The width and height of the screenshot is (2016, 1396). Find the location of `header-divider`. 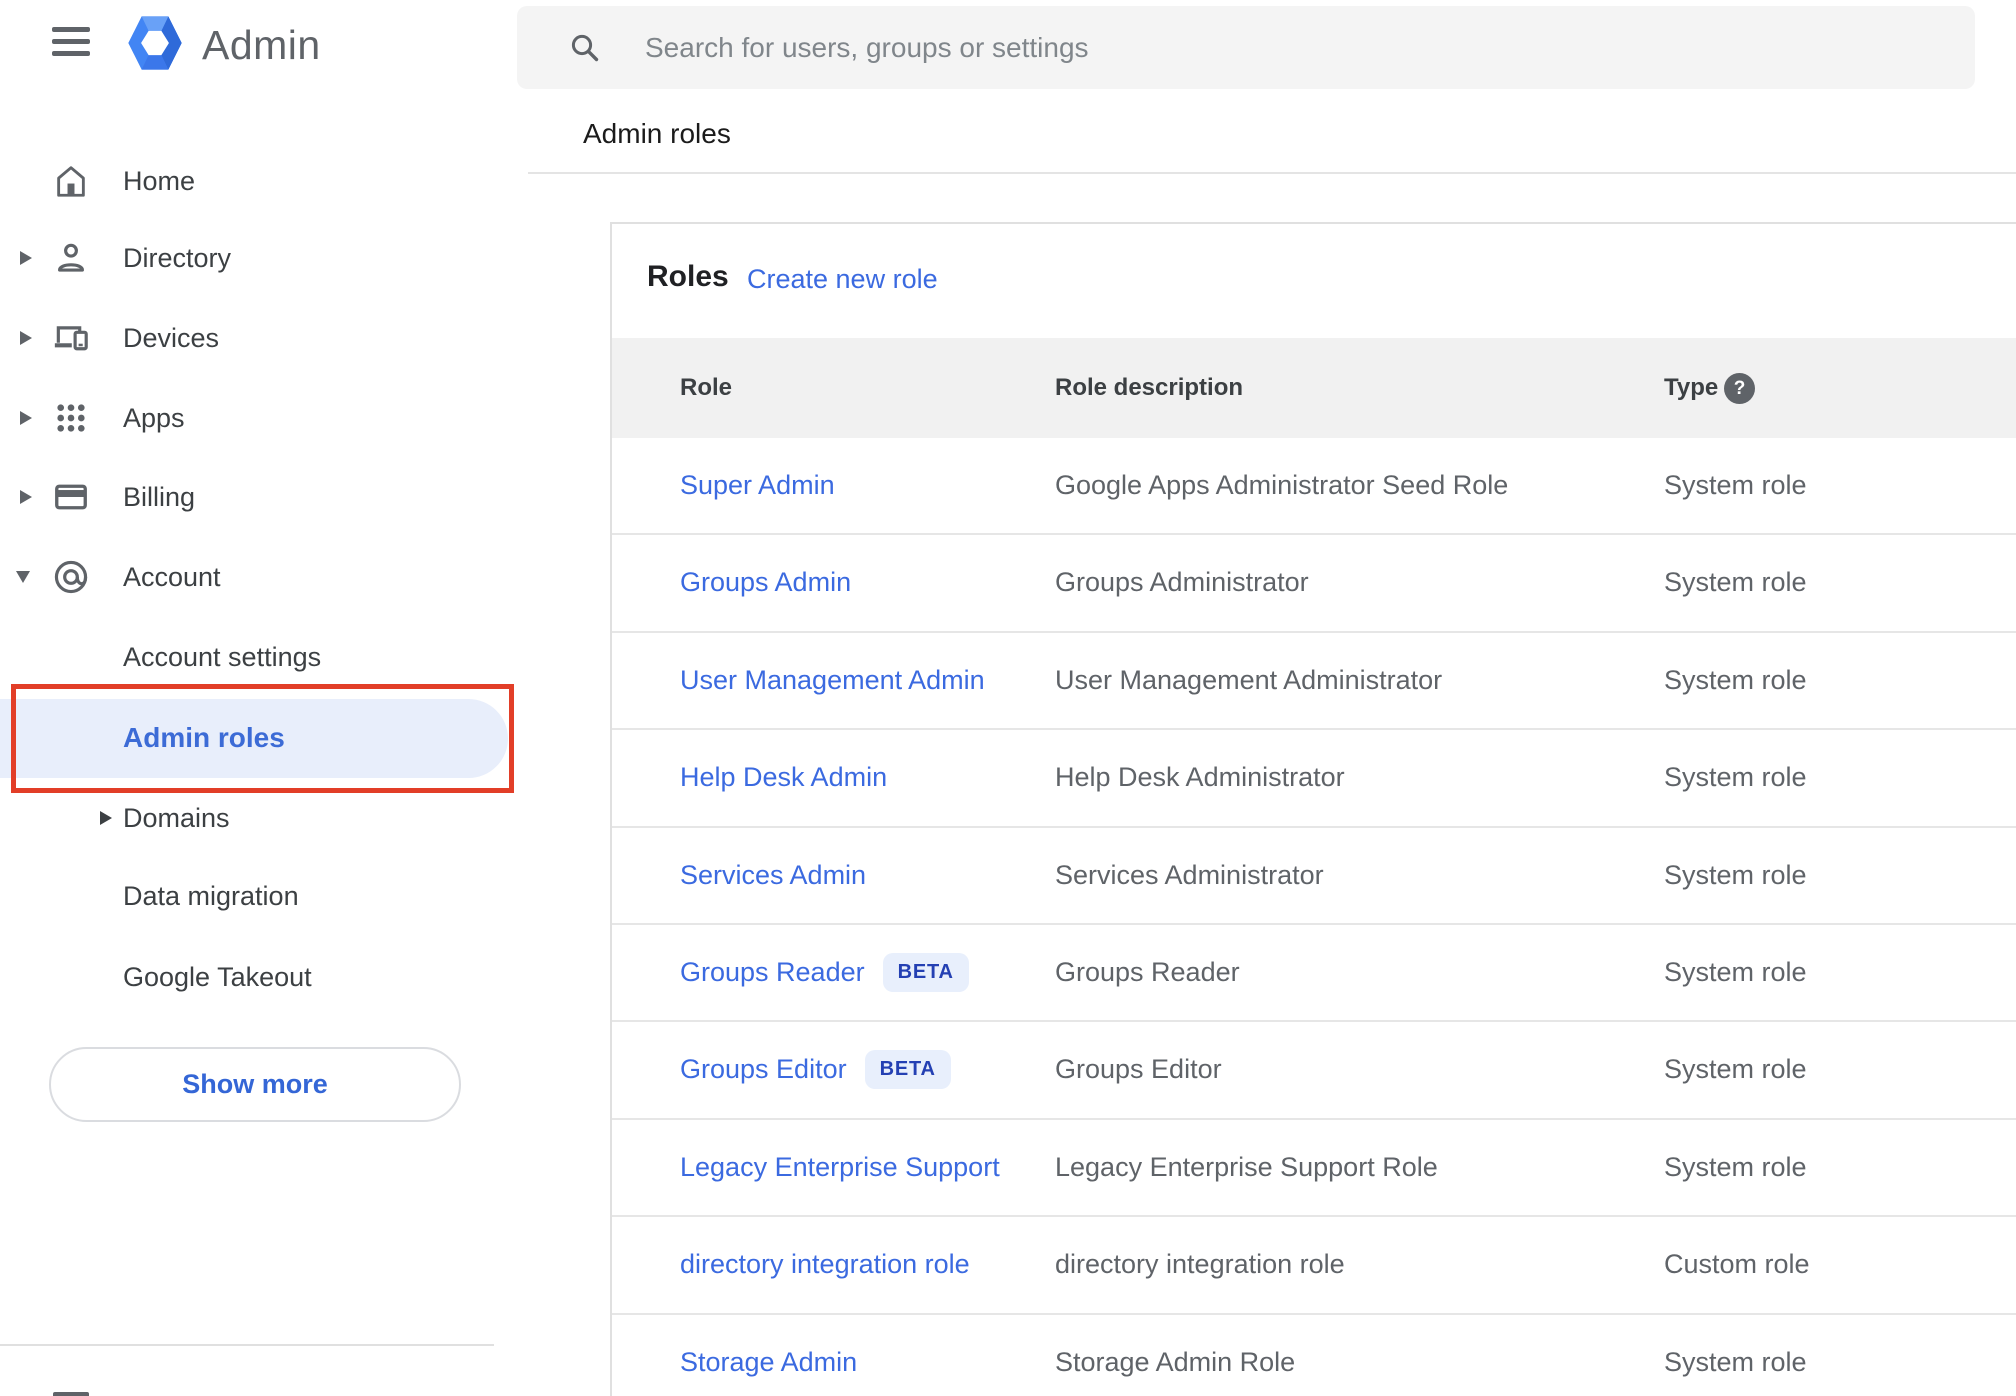

header-divider is located at coordinates (1272, 173).